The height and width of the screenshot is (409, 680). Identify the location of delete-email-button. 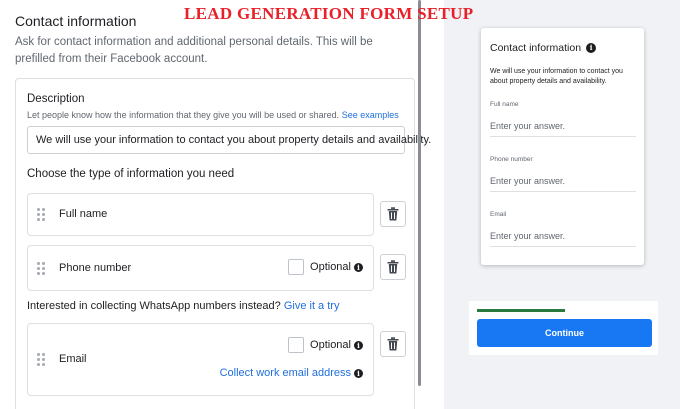
(393, 344).